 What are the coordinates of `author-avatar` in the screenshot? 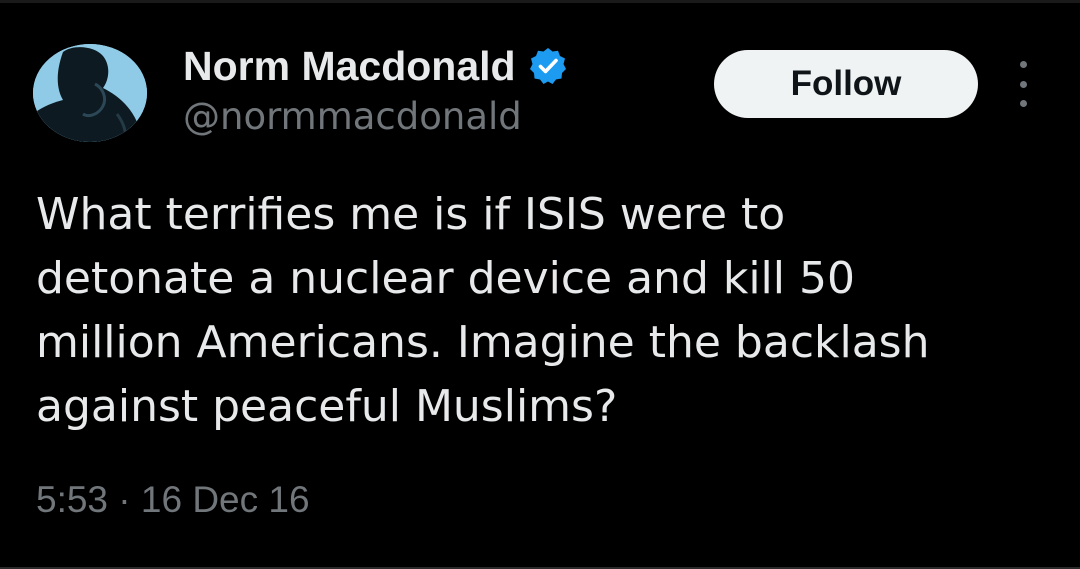 It's located at (90, 93).